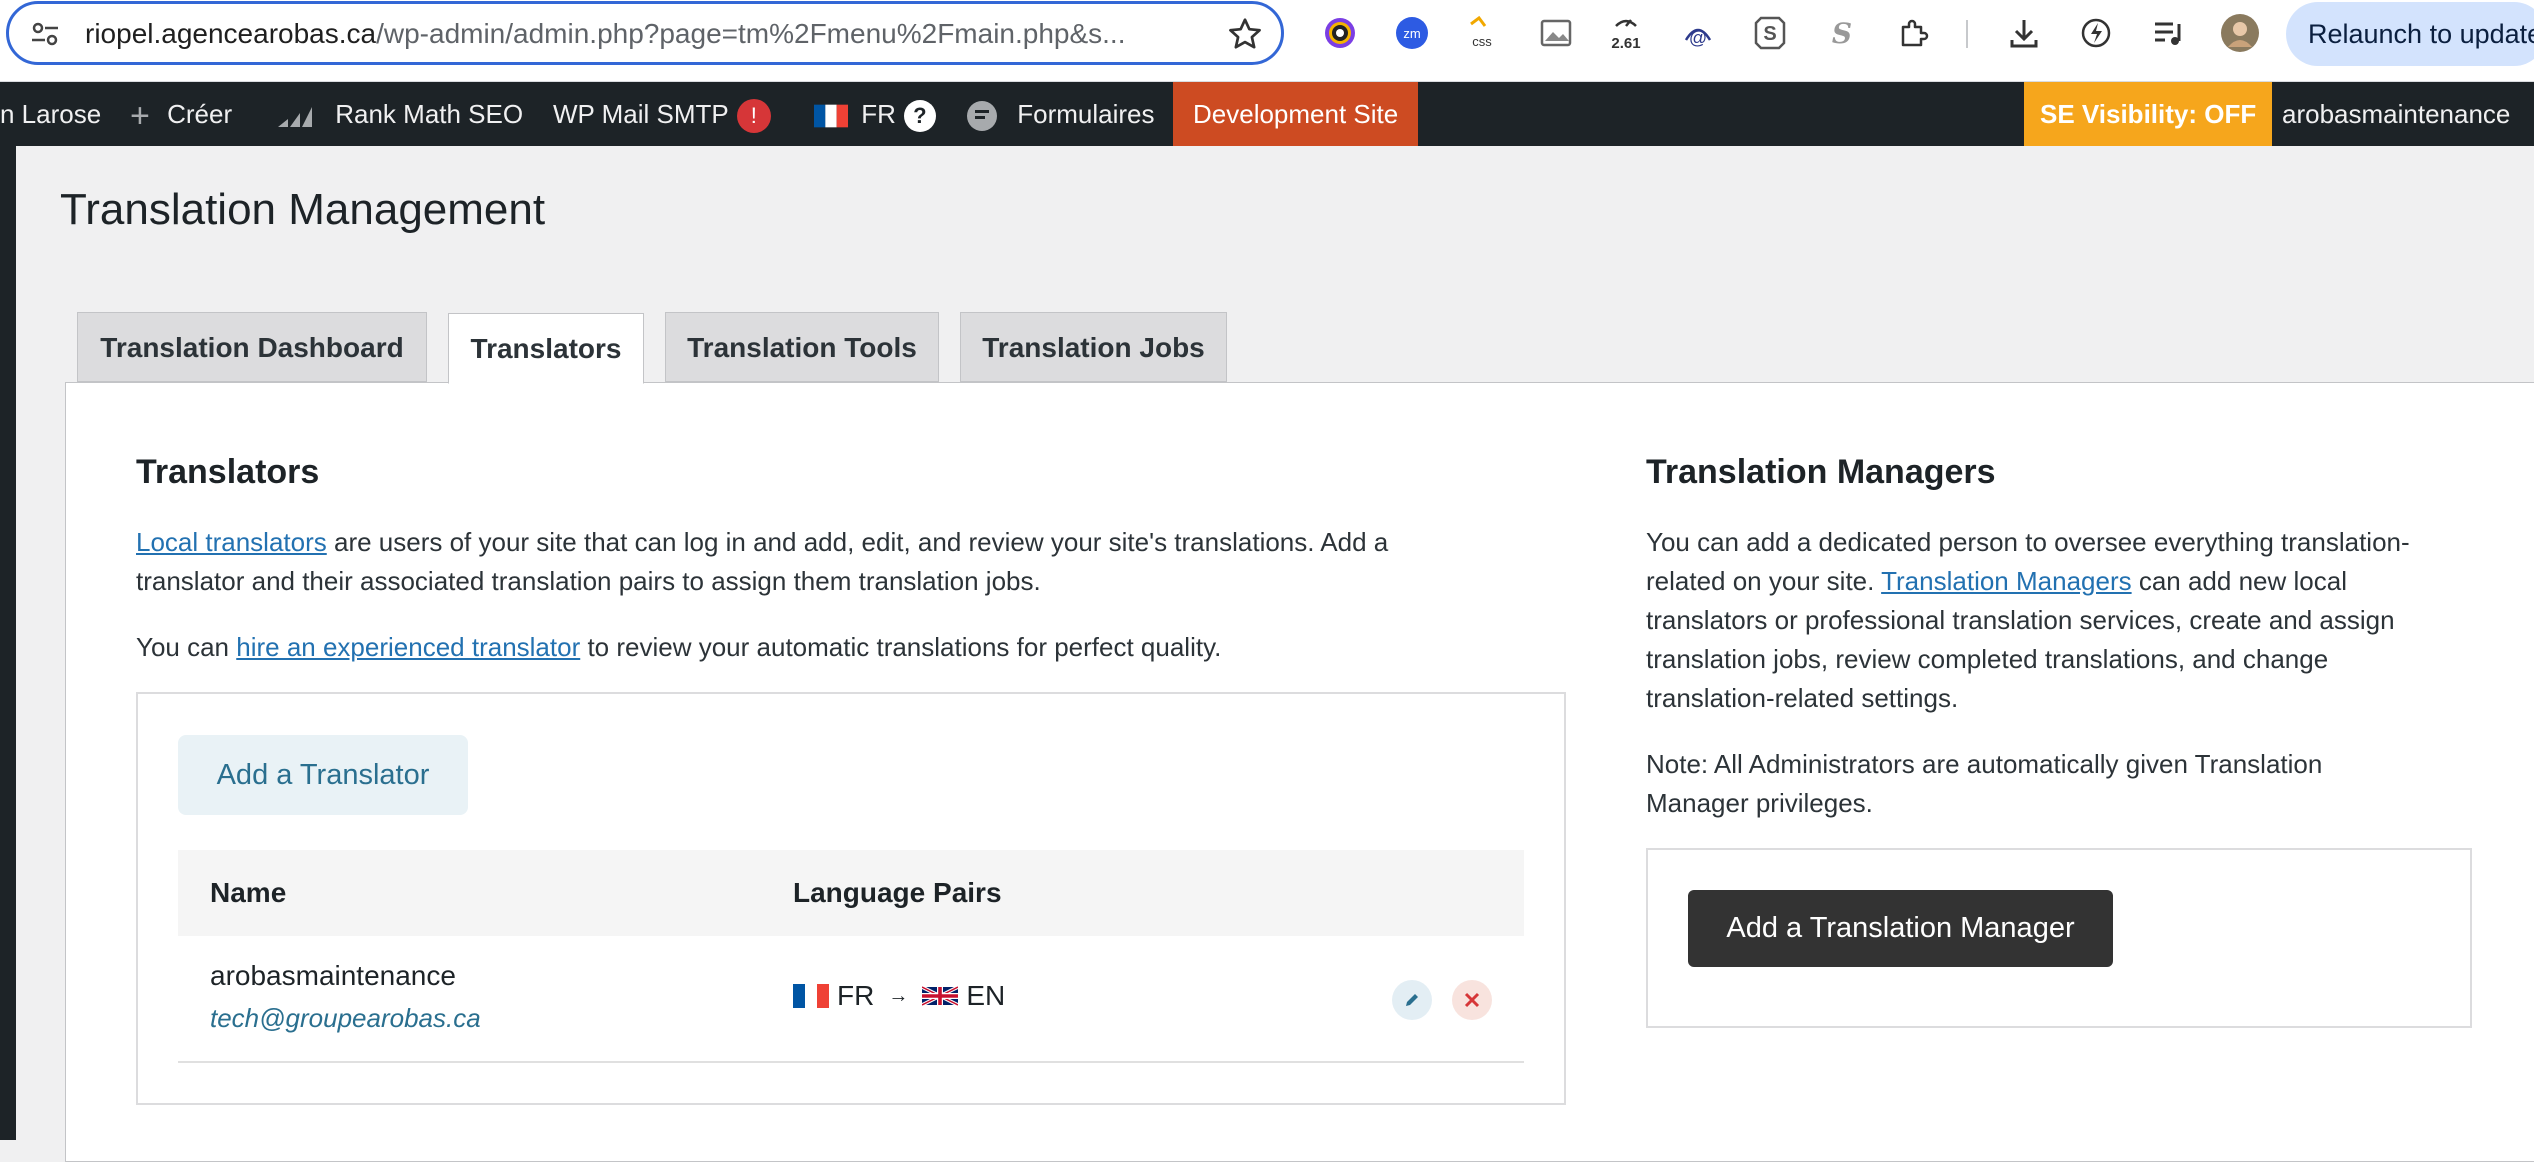  I want to click on wp-mail-smtp-label: WP Mail SMTP, so click(641, 114).